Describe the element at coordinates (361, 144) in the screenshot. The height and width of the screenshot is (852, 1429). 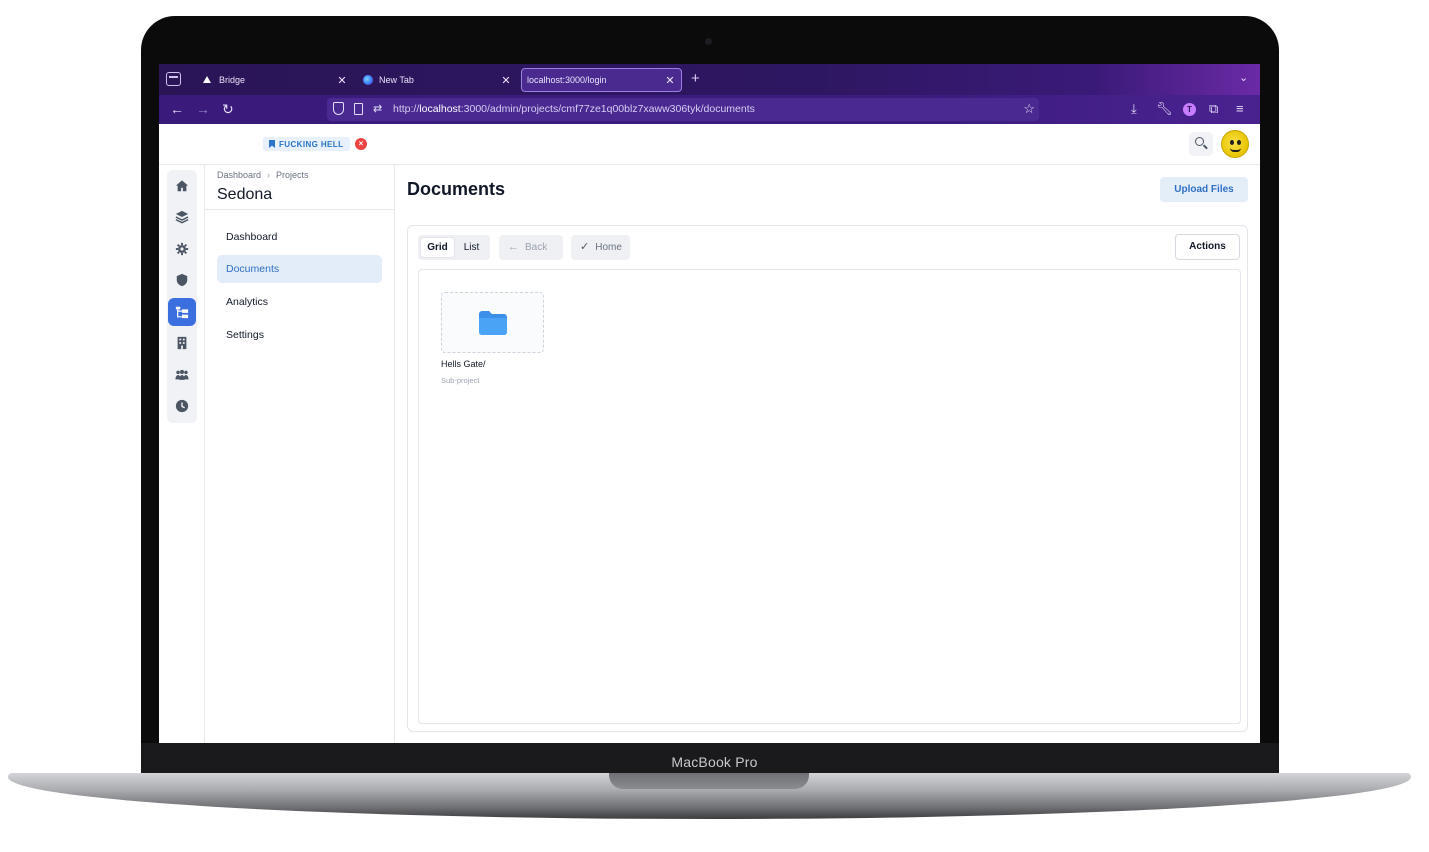
I see `dismiss-badge-button: ×` at that location.